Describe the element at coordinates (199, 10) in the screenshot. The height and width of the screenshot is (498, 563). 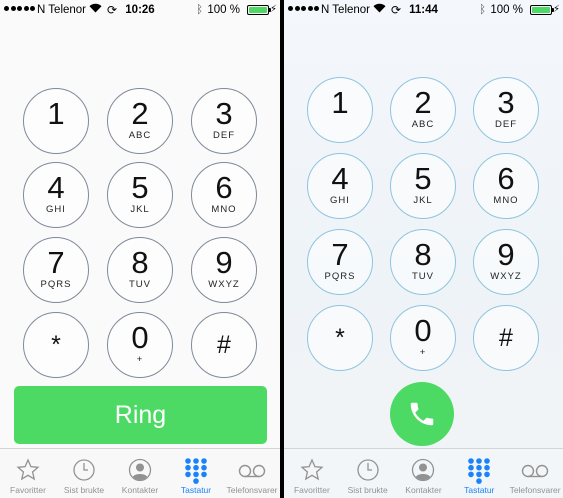
I see `bluetooth-icon: ᛒ` at that location.